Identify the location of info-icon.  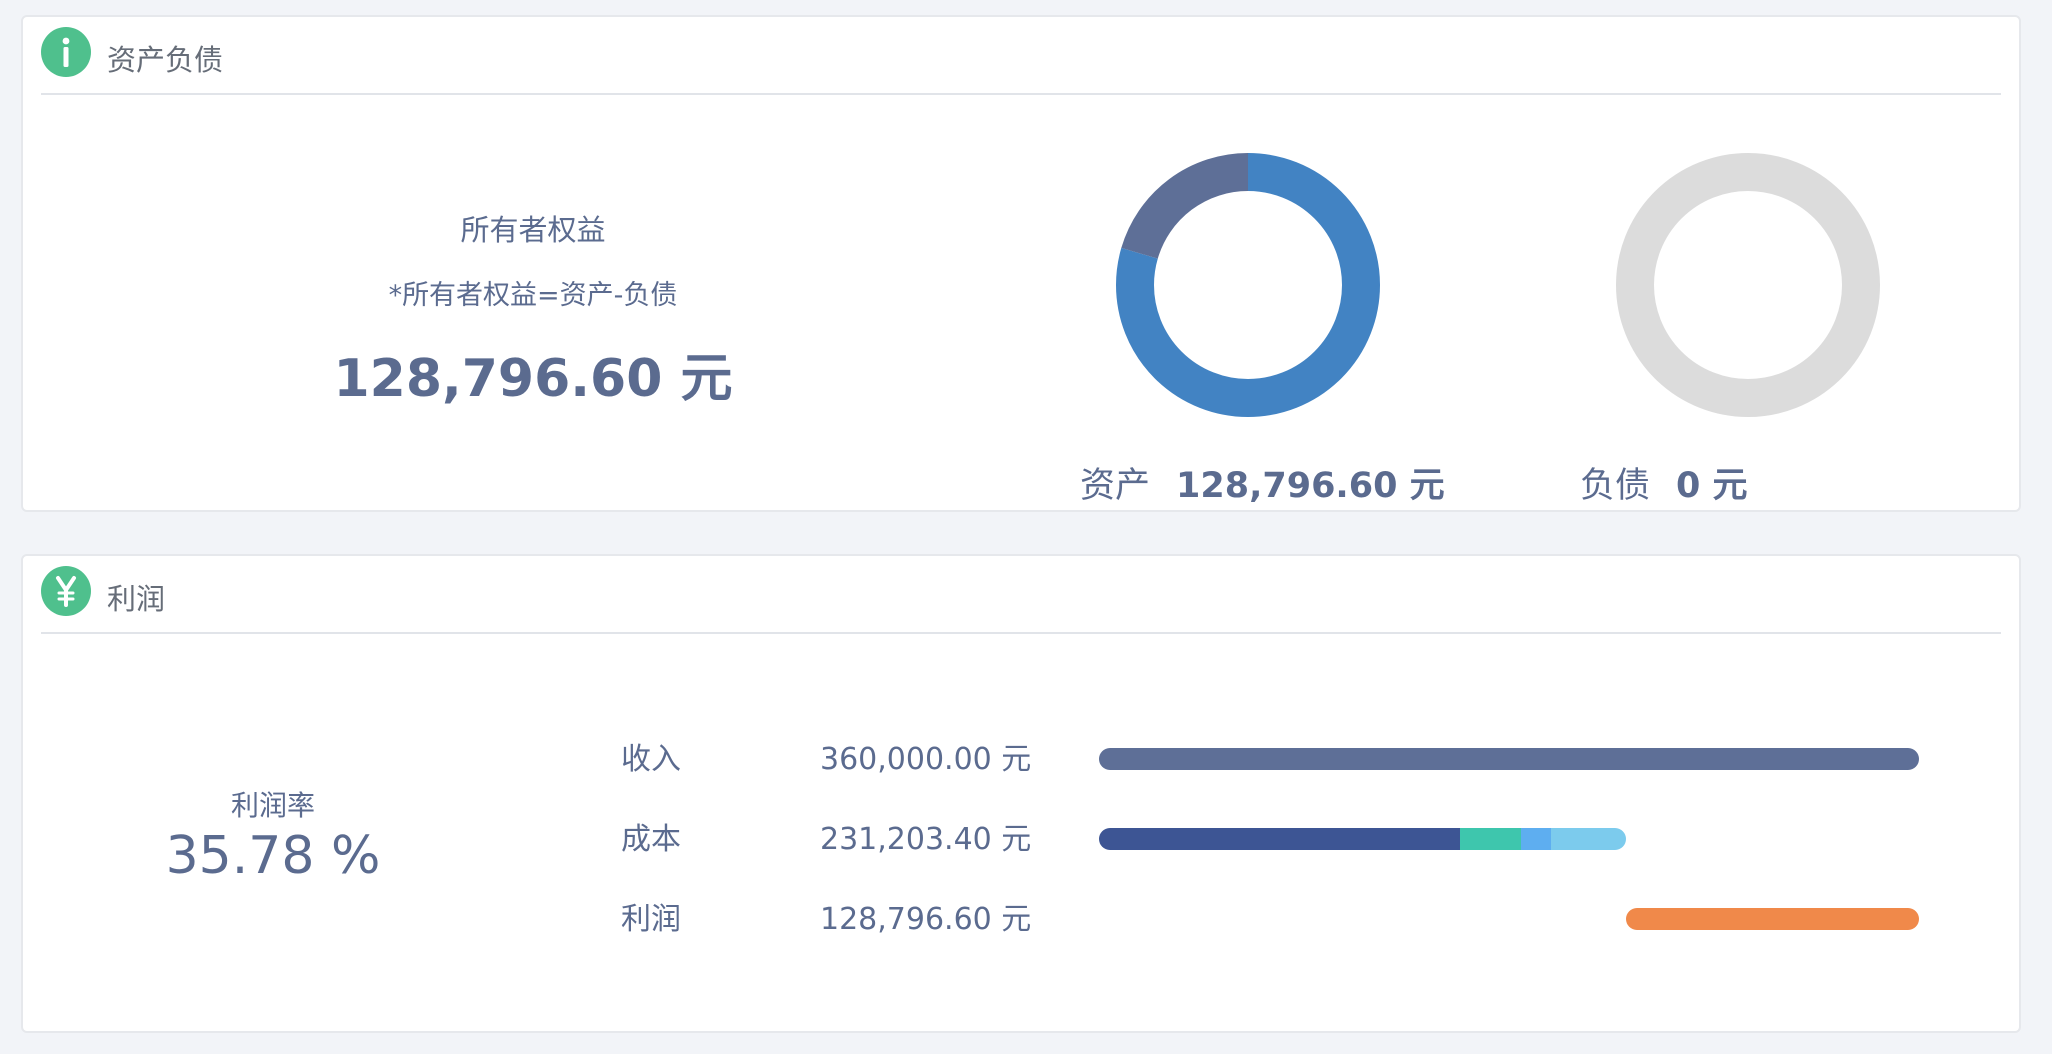
(66, 52).